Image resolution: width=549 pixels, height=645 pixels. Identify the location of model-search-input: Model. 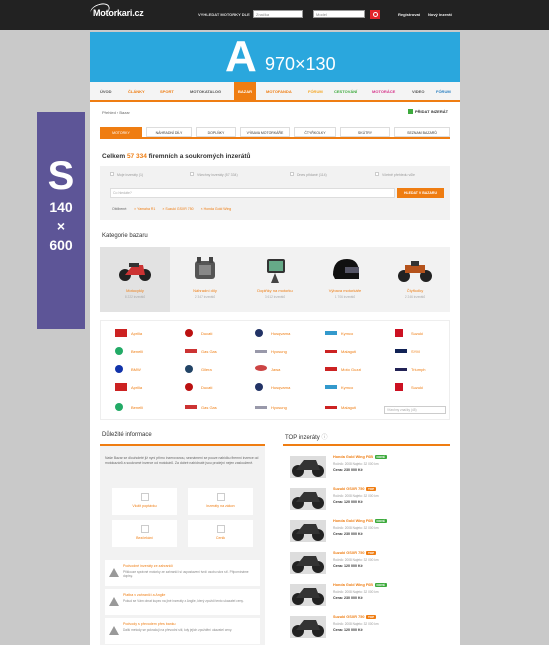
(339, 14).